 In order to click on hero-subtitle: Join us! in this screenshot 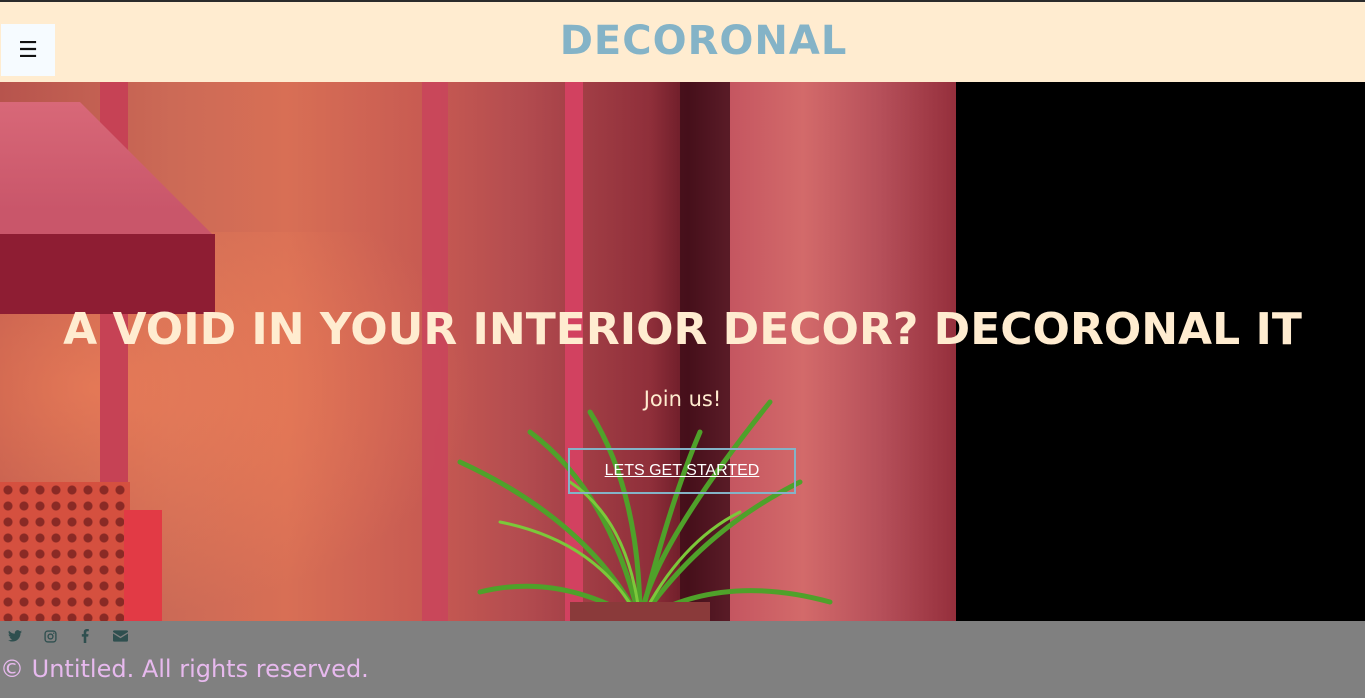, I will do `click(682, 399)`.